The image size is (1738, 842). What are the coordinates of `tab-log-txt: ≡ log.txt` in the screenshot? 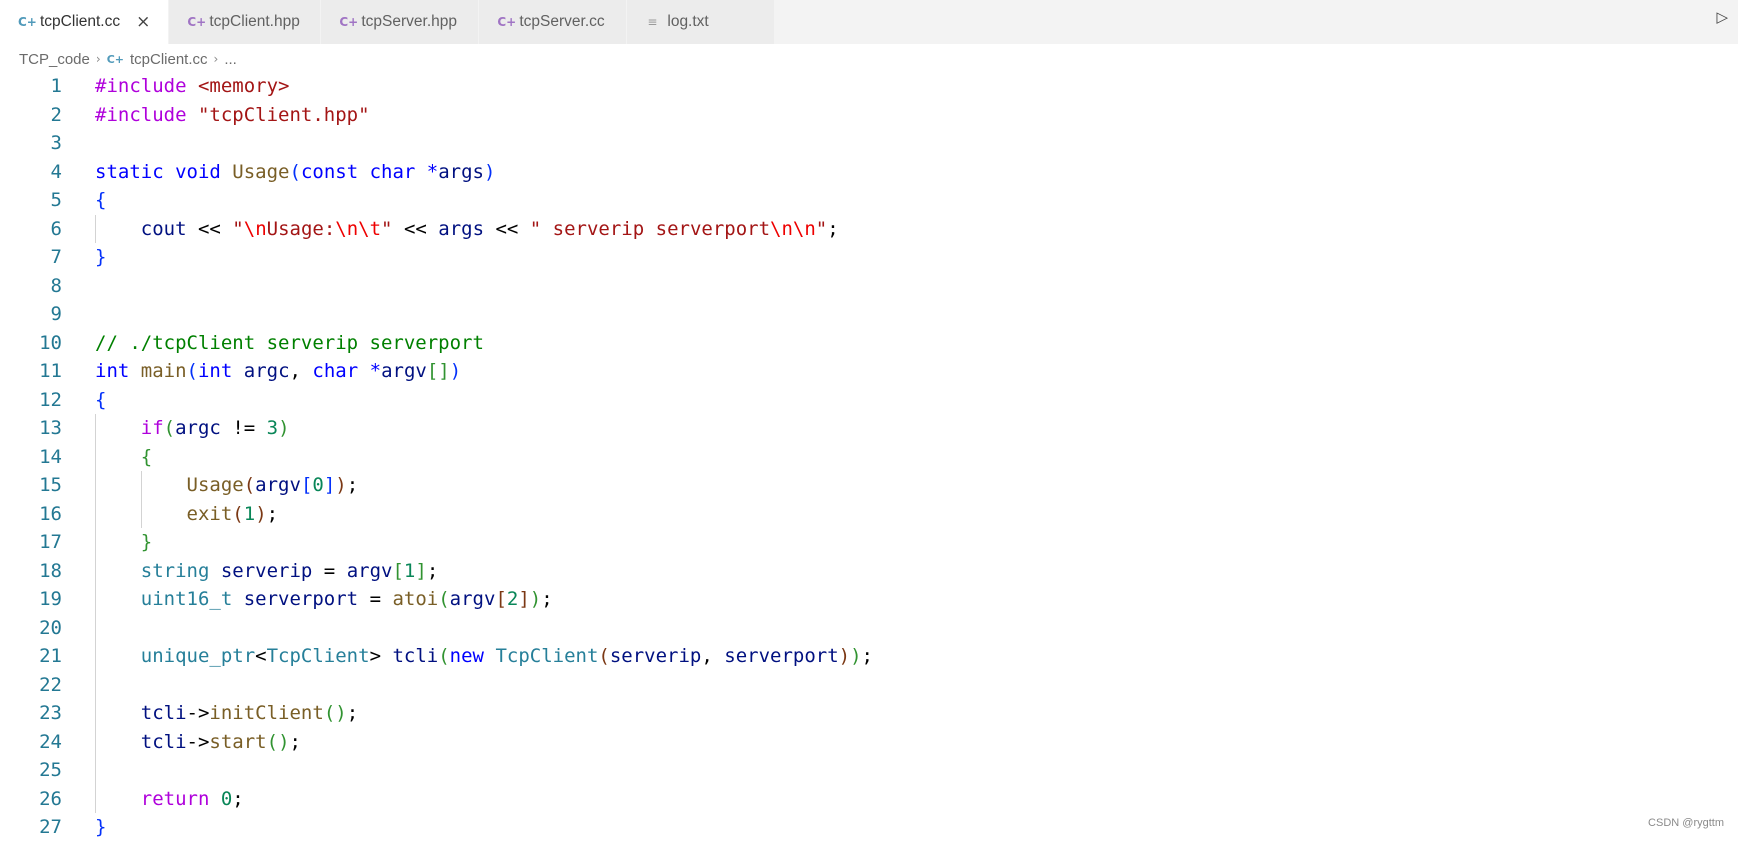 It's located at (701, 22).